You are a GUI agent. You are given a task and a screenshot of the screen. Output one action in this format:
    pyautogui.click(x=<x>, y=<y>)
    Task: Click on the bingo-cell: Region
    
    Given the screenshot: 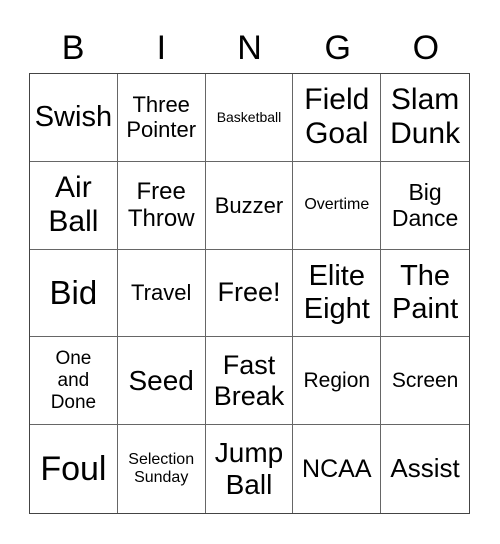 What is the action you would take?
    pyautogui.click(x=337, y=381)
    